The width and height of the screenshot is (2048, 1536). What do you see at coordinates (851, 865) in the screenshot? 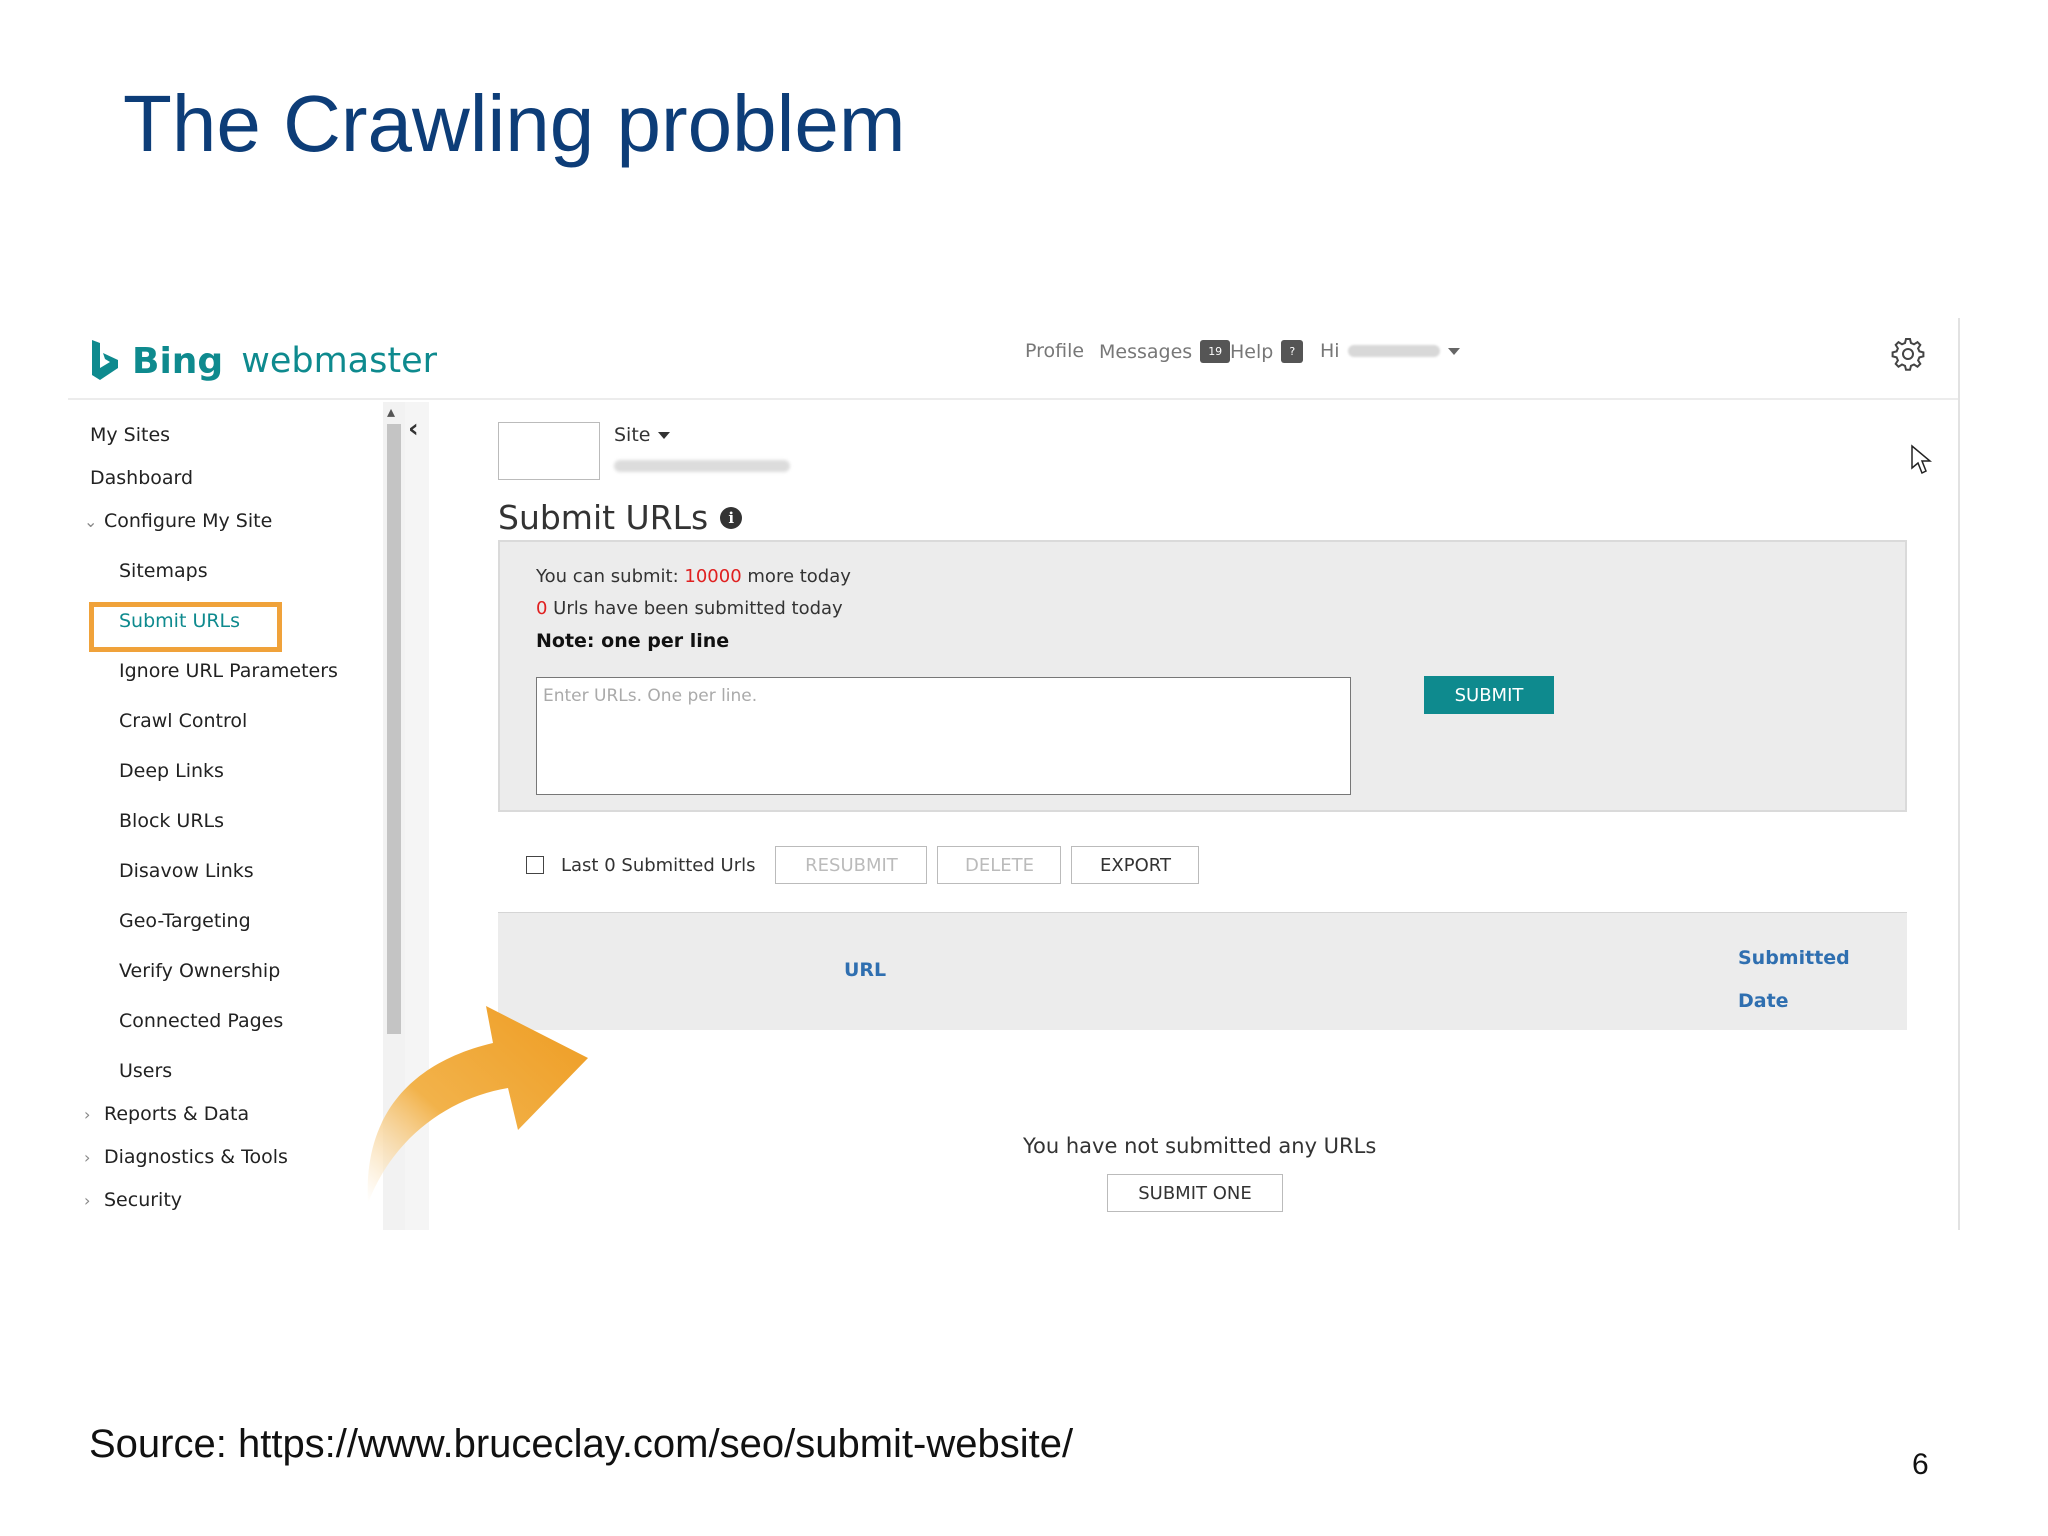
I see `resubmit-button: RESUBMIT` at bounding box center [851, 865].